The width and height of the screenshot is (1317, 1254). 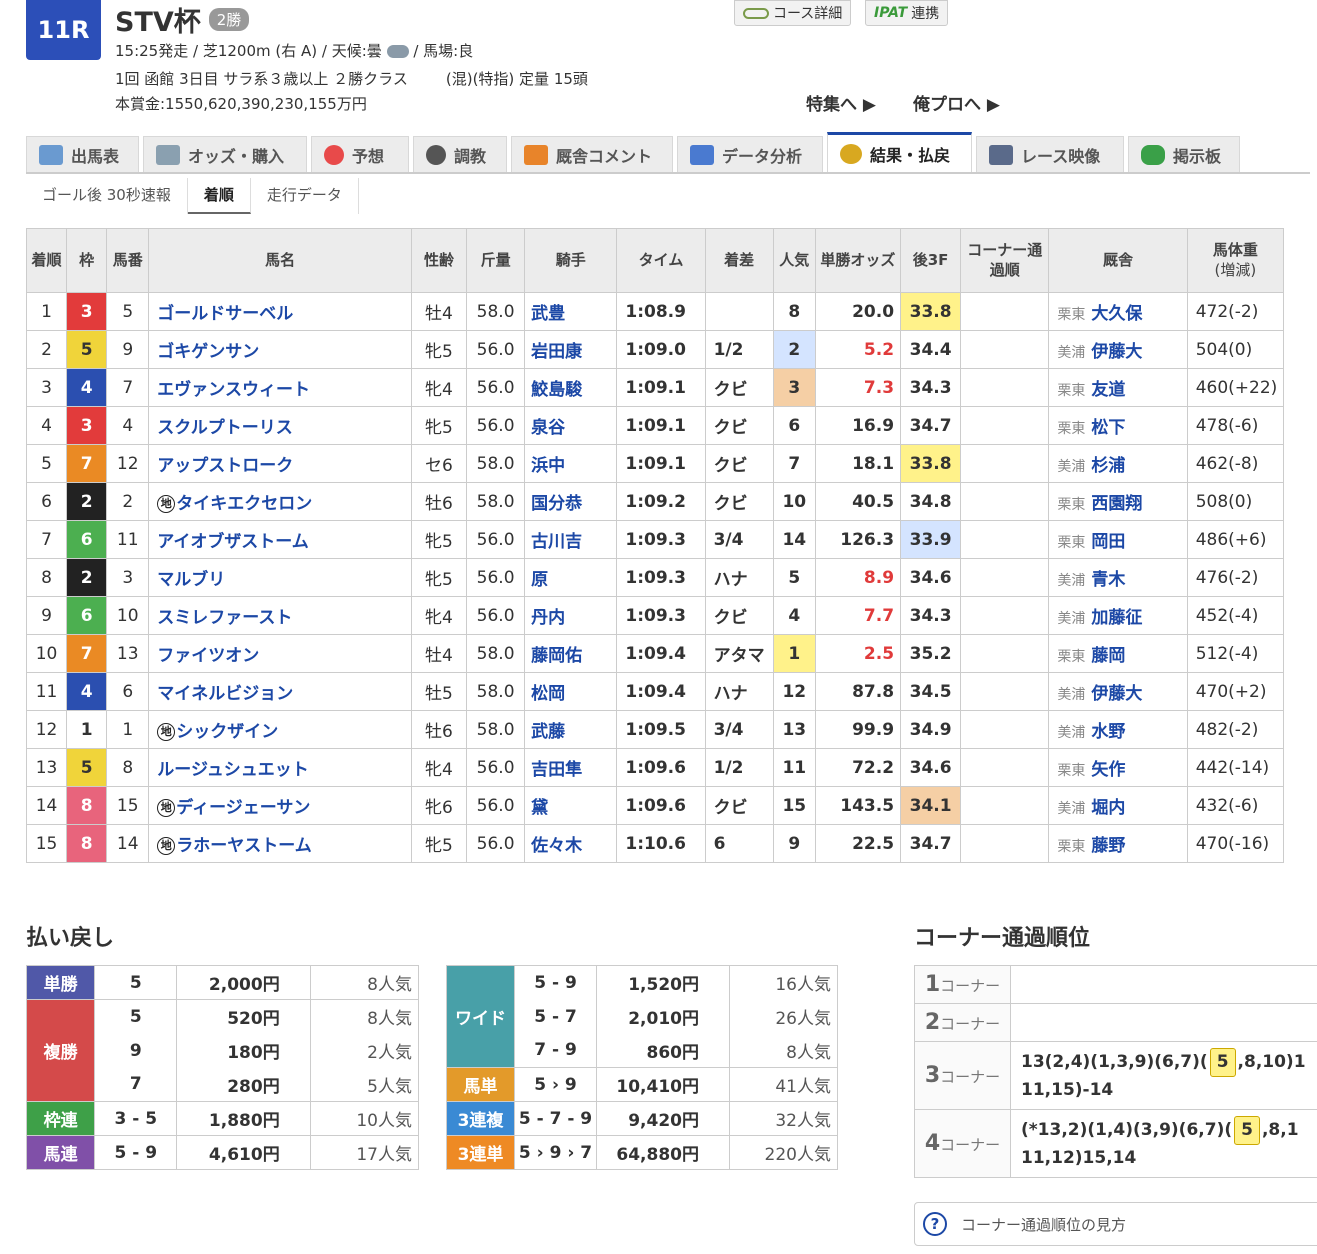 What do you see at coordinates (1071, 543) in the screenshot?
I see `trainer-area: 栗東` at bounding box center [1071, 543].